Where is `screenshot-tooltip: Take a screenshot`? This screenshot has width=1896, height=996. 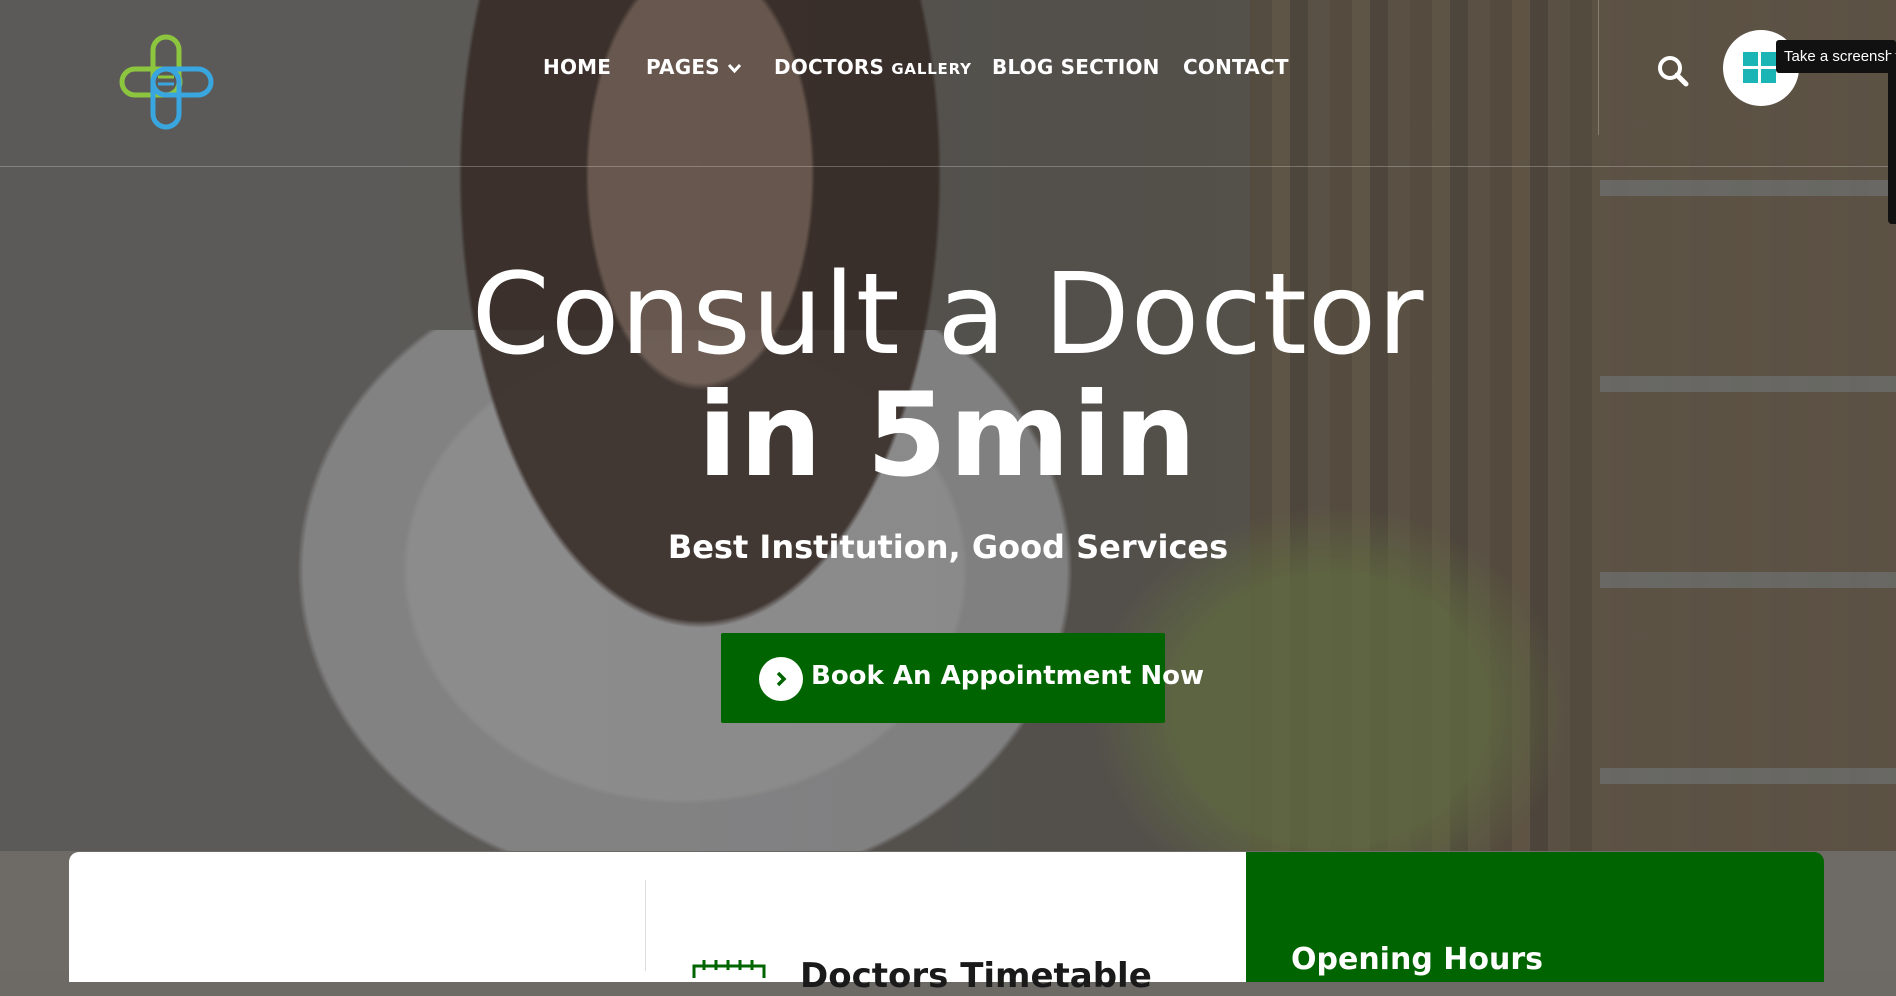 screenshot-tooltip: Take a screenshot is located at coordinates (1836, 56).